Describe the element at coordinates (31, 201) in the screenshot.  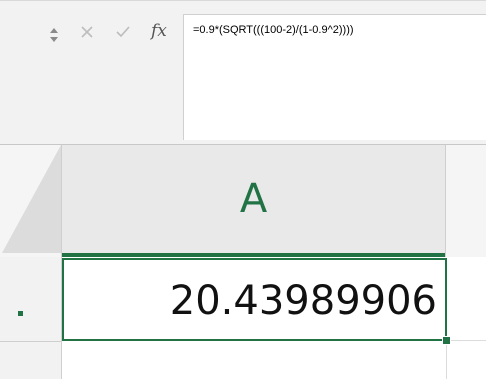
I see `select-all-corner` at that location.